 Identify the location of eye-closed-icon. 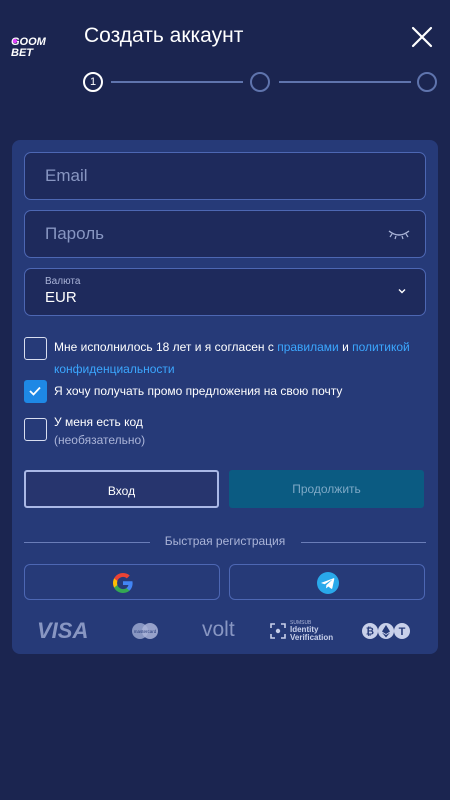
(399, 234).